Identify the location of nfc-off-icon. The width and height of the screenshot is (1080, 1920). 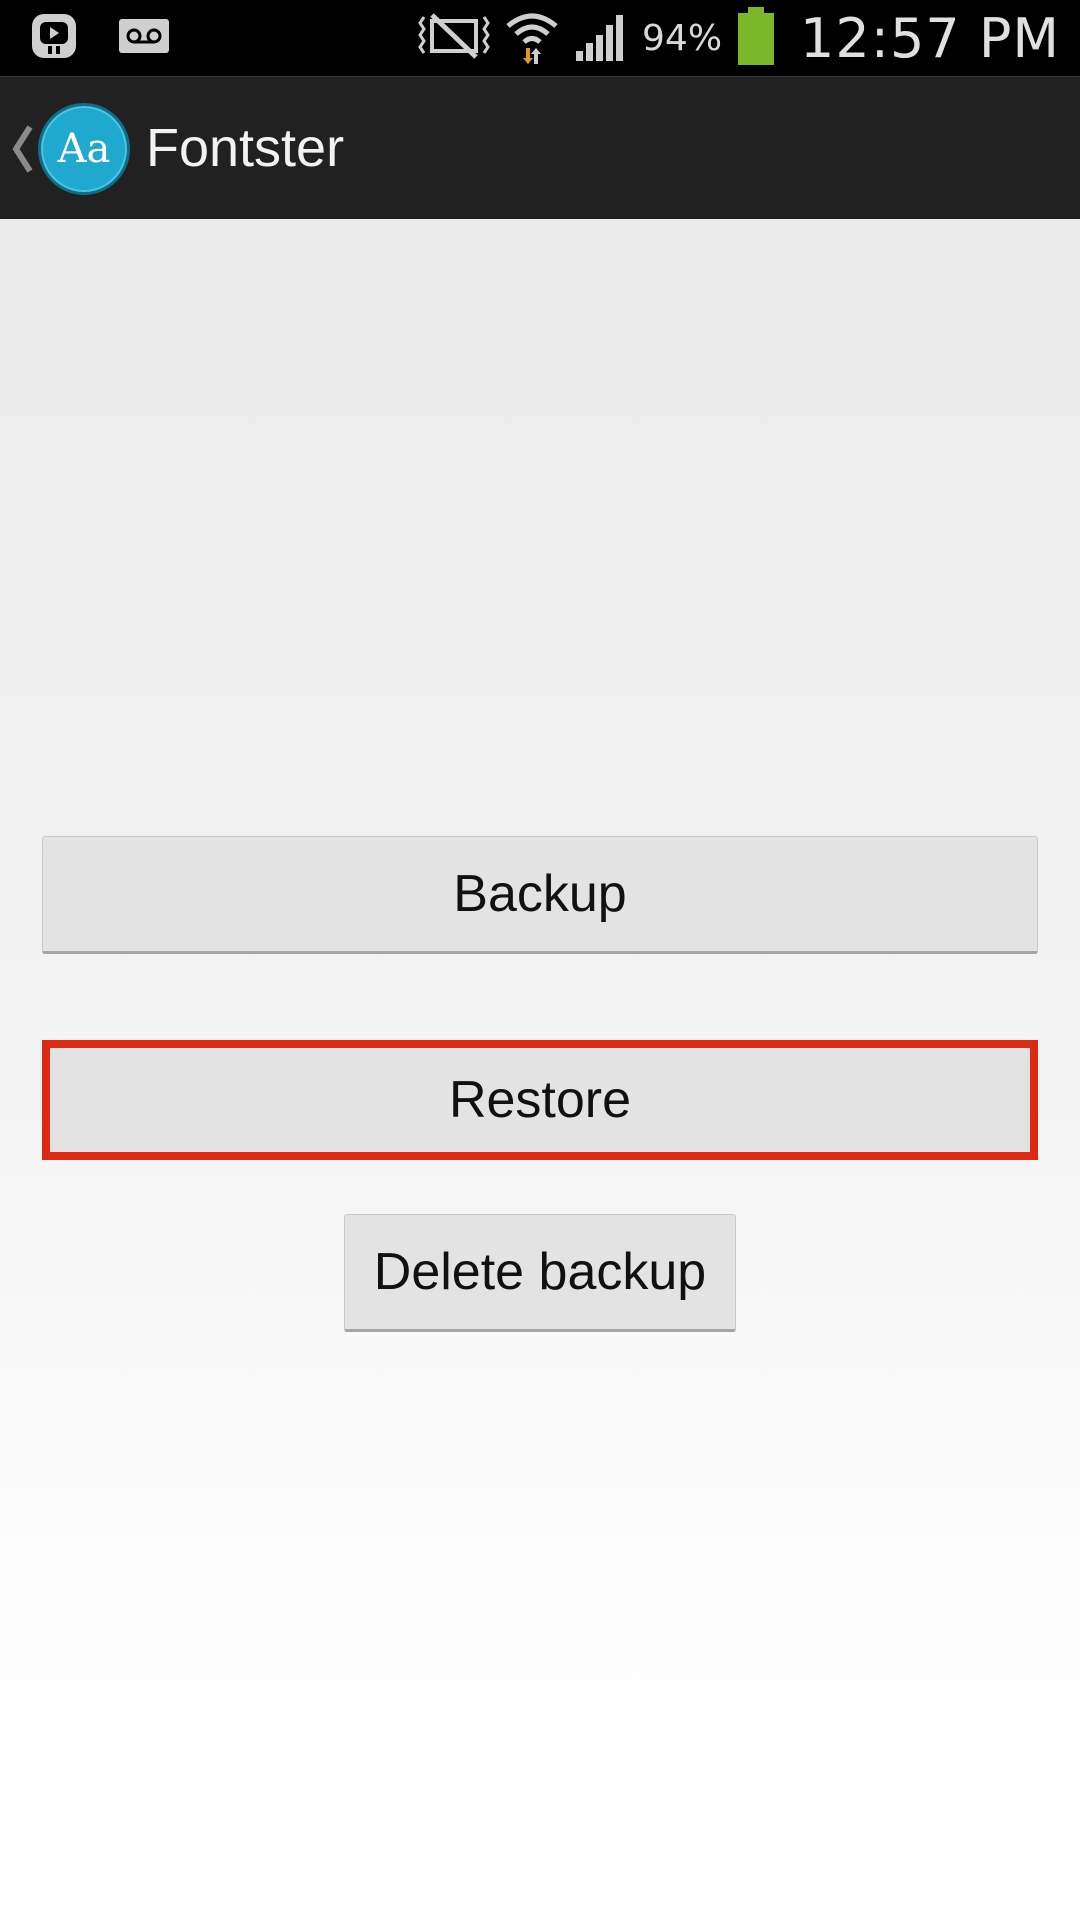
(454, 38).